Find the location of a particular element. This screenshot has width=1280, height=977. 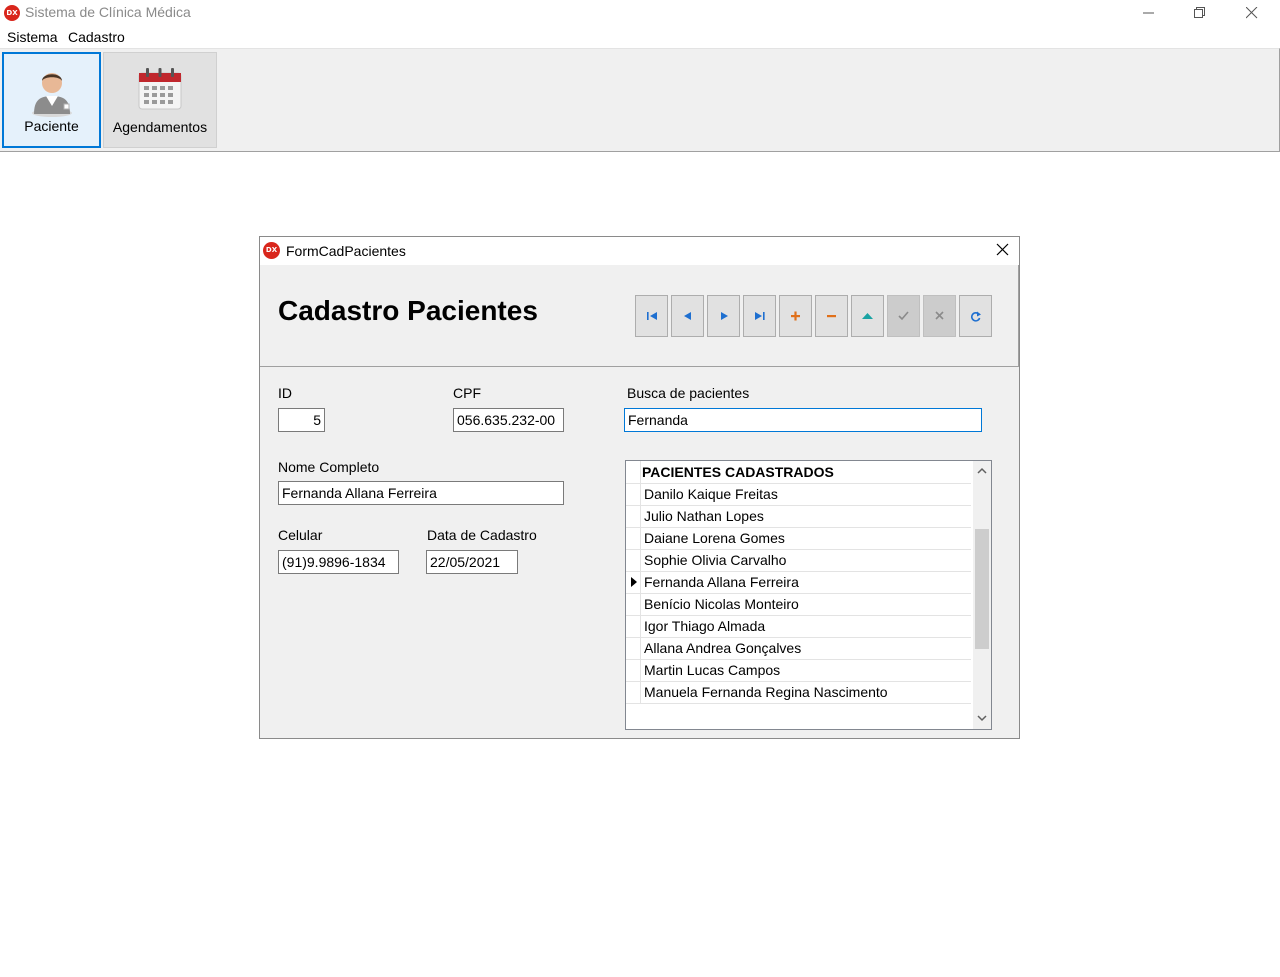

table-row: Daiane Lorena Gomes is located at coordinates (798, 538).